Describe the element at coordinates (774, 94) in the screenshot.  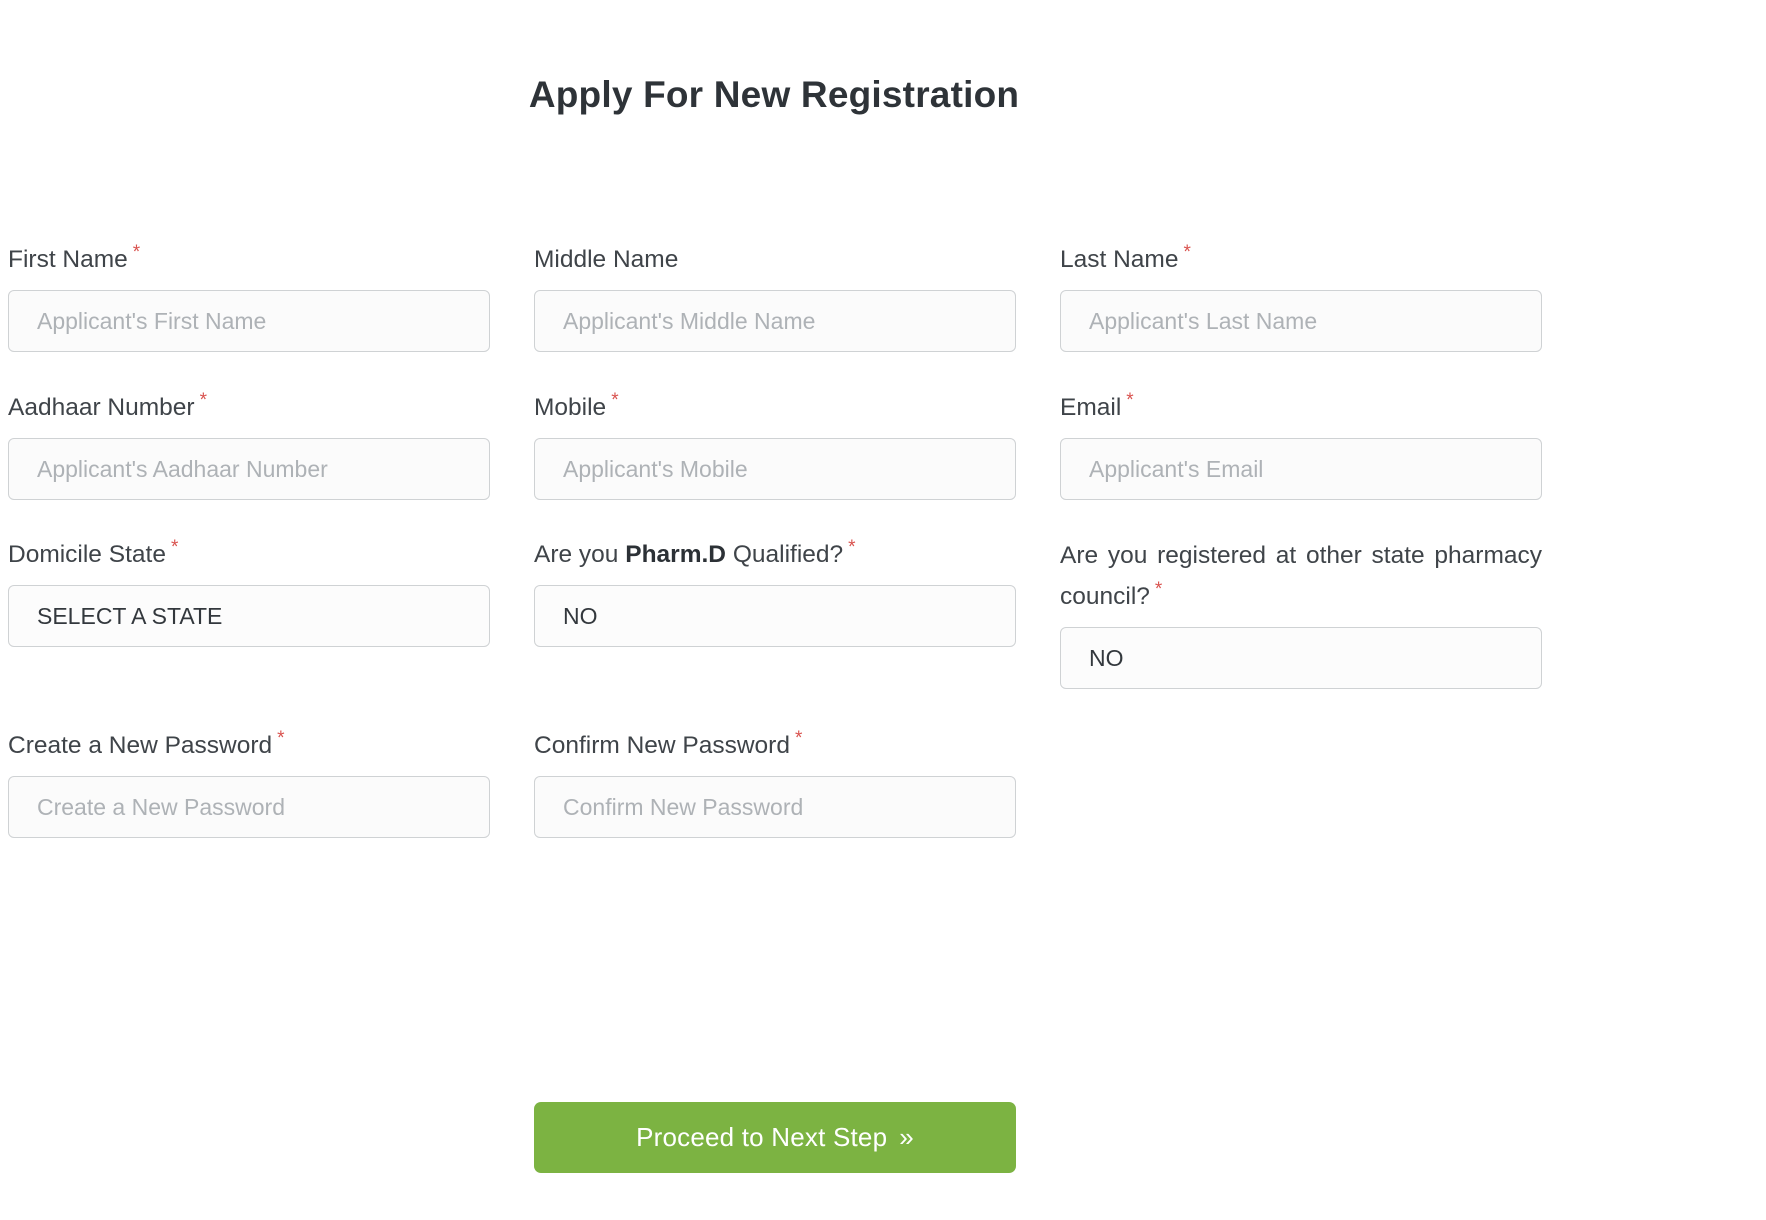
I see `page-title: Apply For New Registration` at that location.